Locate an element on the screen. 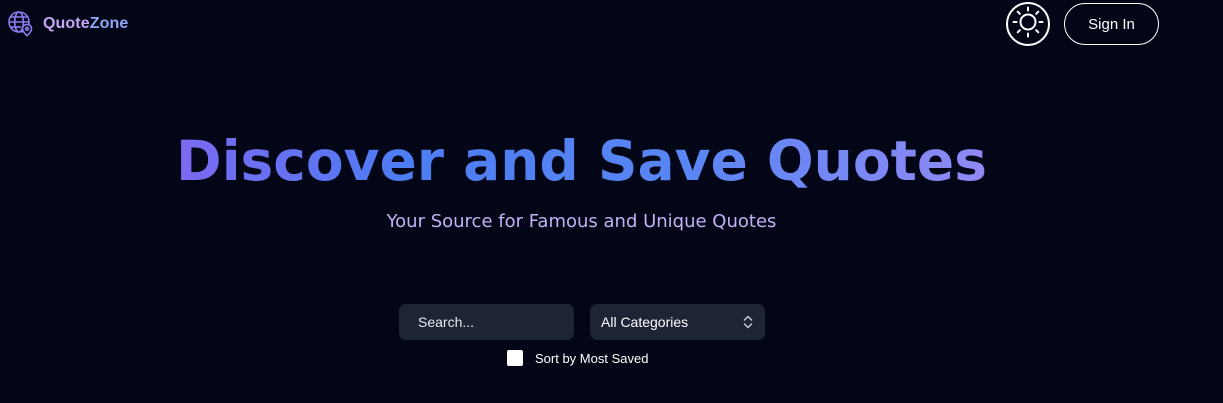  page-subtitle: Your Source for Famous and Unique Quotes is located at coordinates (581, 221).